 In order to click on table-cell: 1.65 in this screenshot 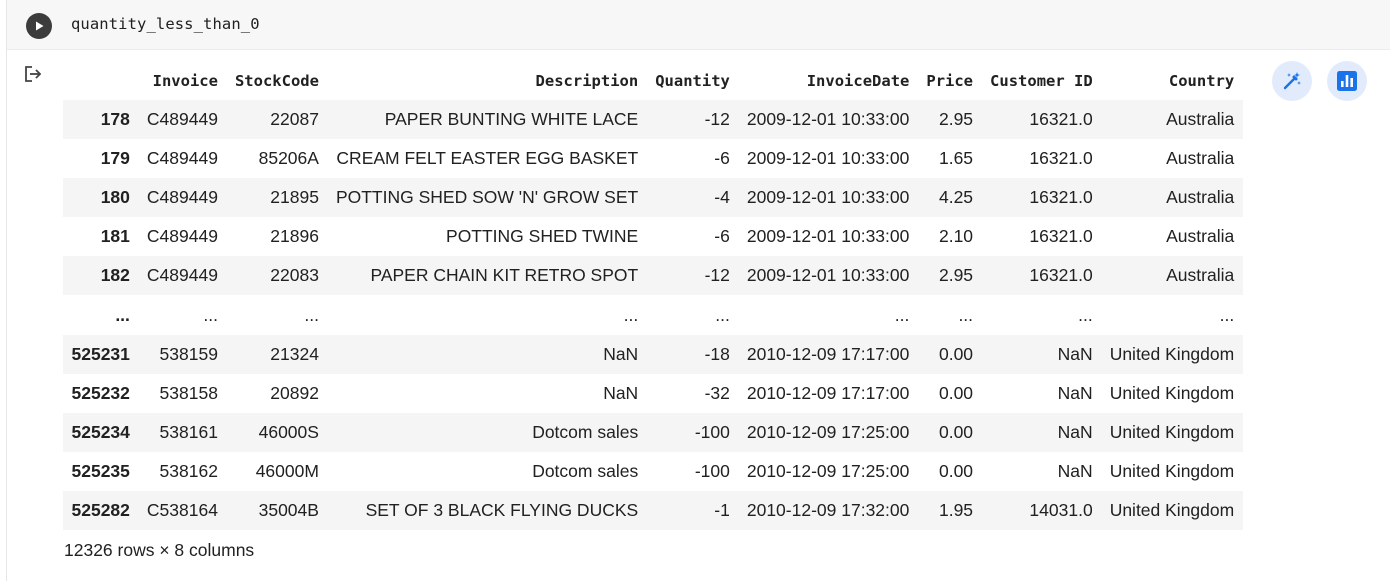, I will do `click(956, 158)`.